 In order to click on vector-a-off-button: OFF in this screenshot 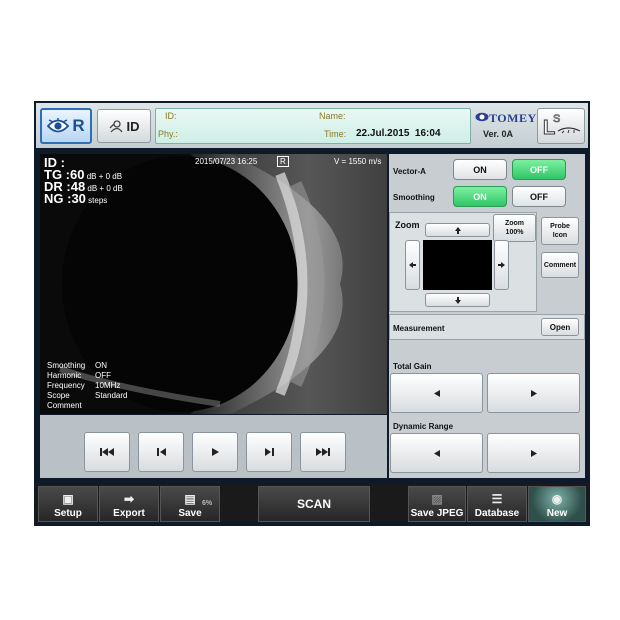, I will do `click(539, 169)`.